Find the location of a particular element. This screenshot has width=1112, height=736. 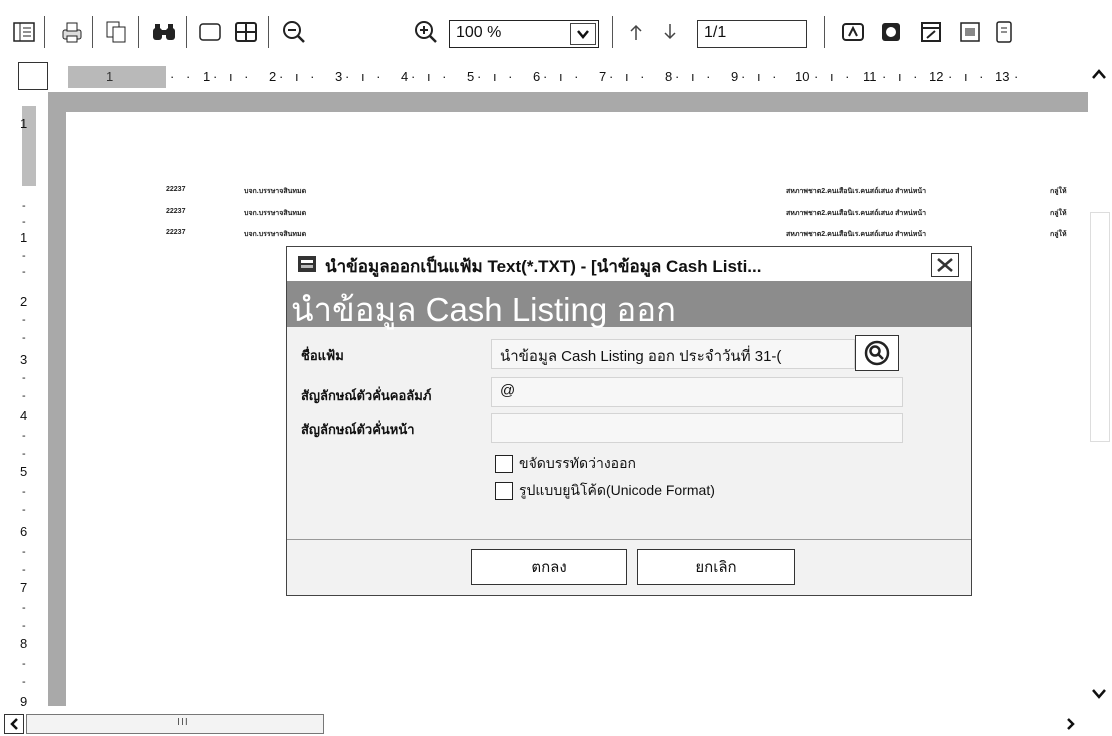

column-separator-label: สัญลักษณ์ตัวคั่นคอลัมภ์ is located at coordinates (366, 395).